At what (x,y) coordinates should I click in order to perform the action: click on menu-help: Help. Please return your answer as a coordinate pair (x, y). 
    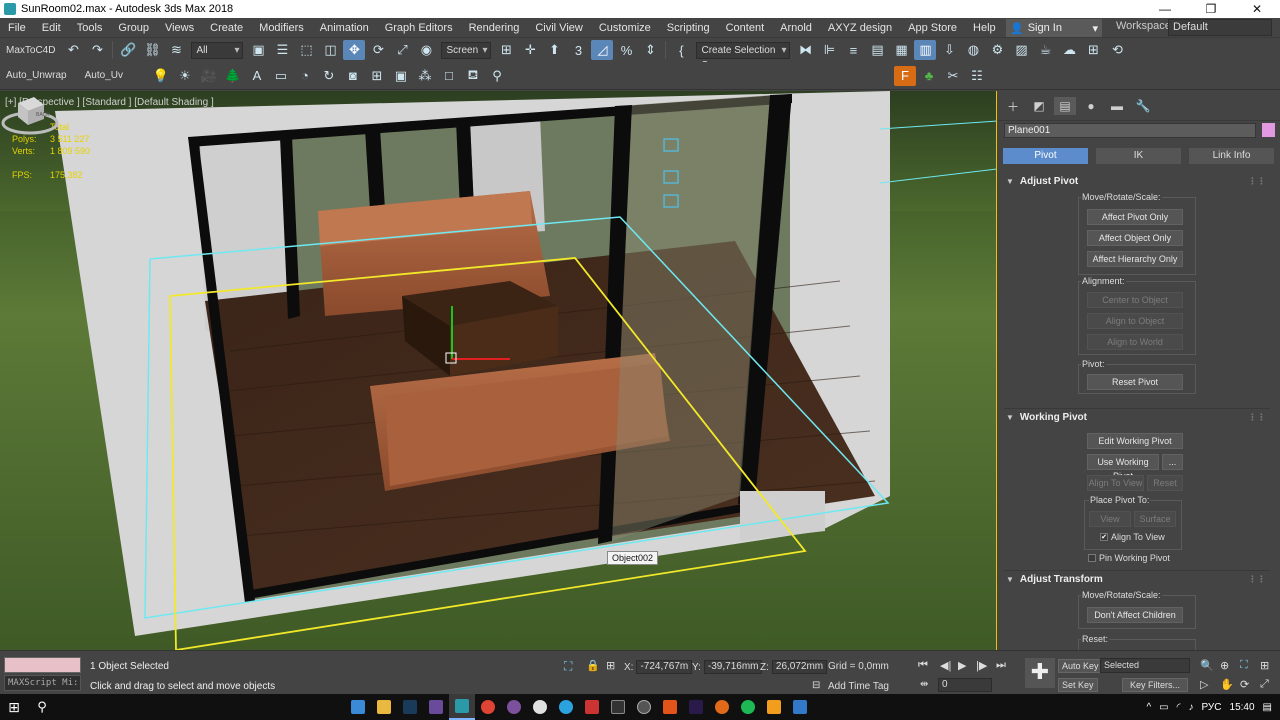
    Looking at the image, I should click on (984, 28).